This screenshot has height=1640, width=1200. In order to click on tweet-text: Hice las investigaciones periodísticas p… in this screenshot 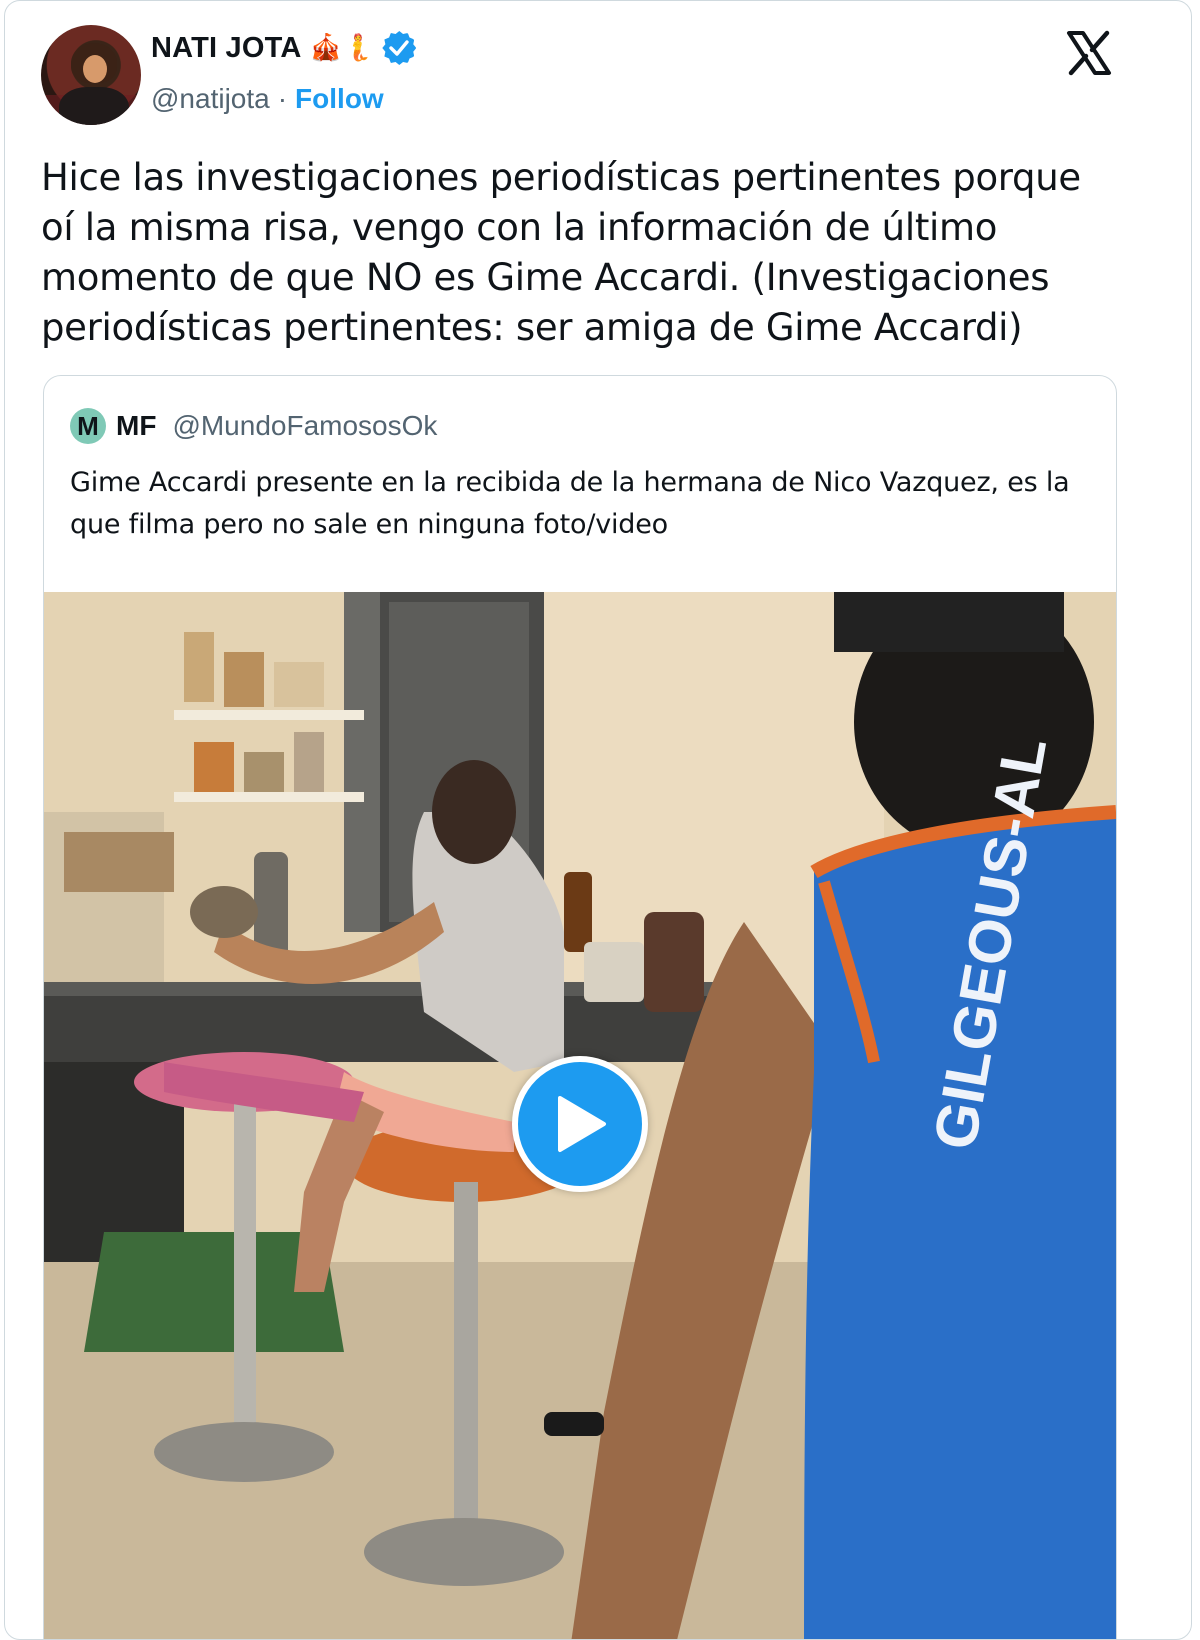, I will do `click(561, 252)`.